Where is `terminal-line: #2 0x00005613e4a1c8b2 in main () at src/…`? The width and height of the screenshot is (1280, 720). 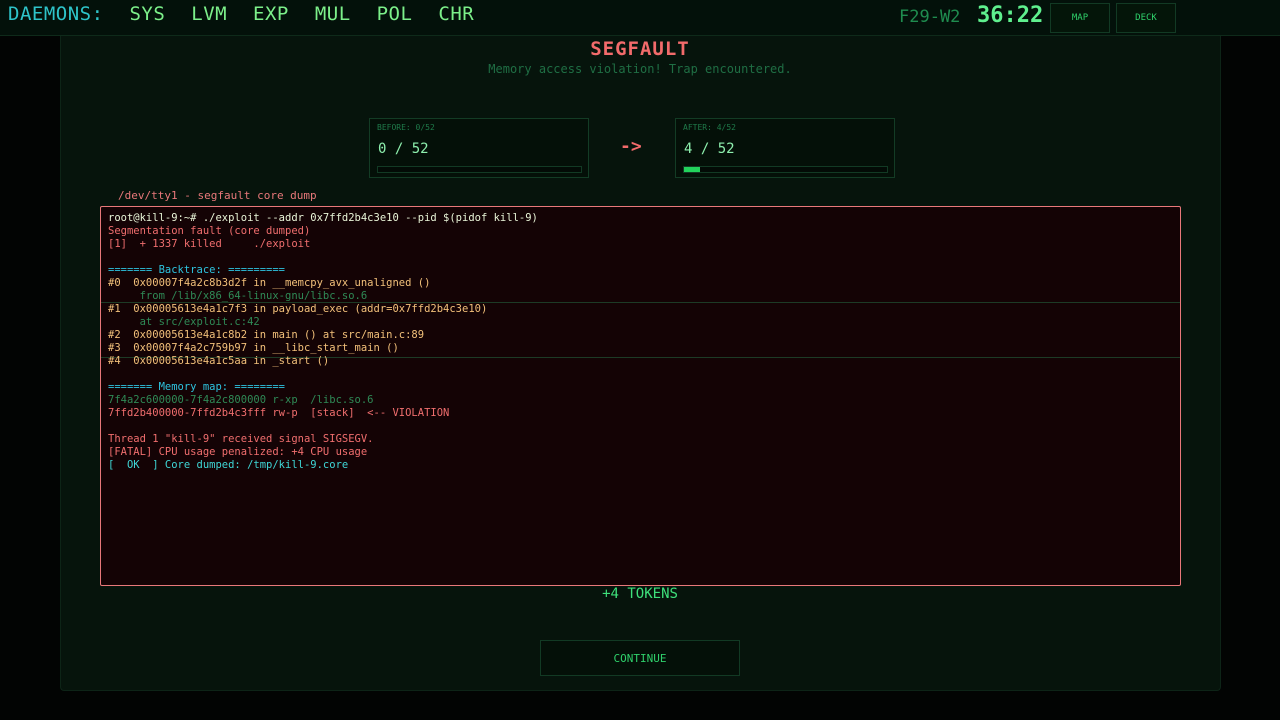
terminal-line: #2 0x00005613e4a1c8b2 in main () at src/… is located at coordinates (266, 335).